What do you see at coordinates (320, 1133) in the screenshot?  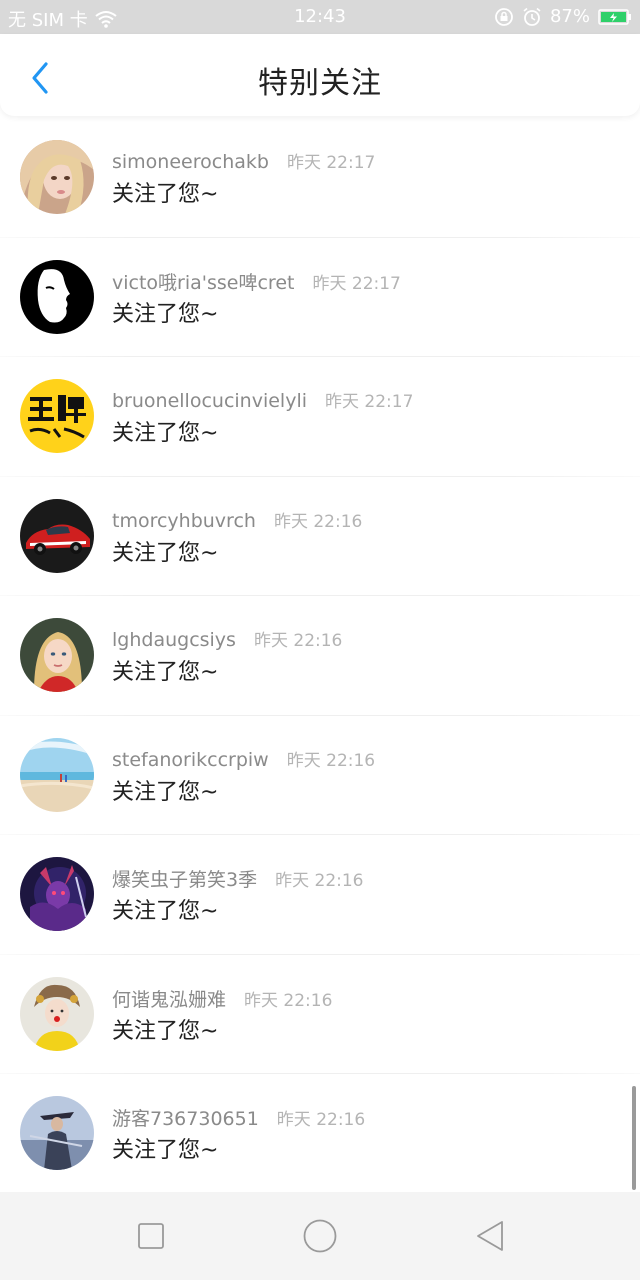 I see `list-item: 游客736730651 昨天 22:16 关注了您~` at bounding box center [320, 1133].